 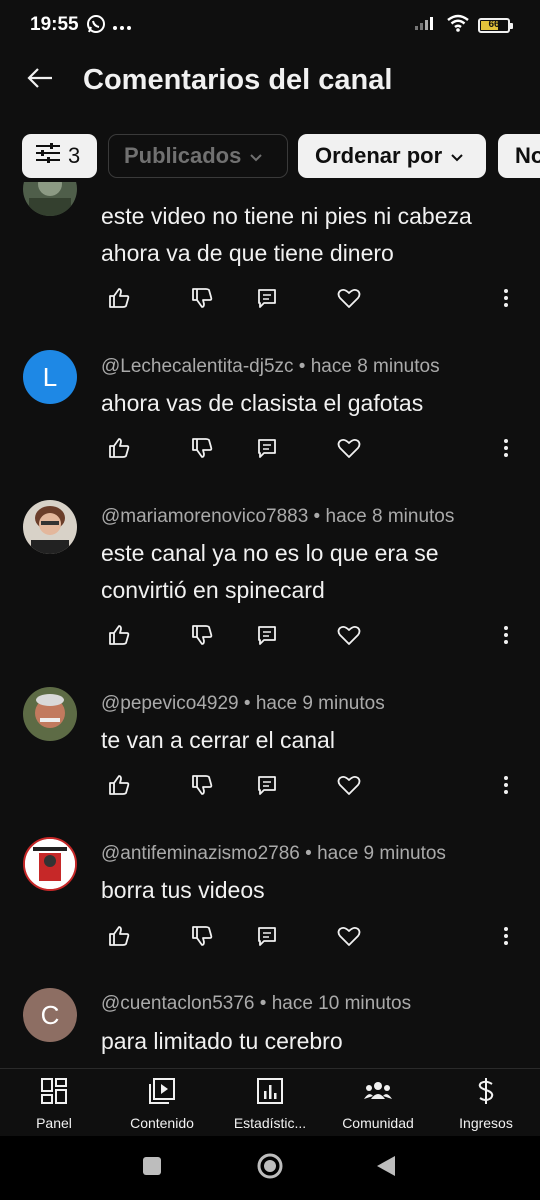 What do you see at coordinates (341, 1003) in the screenshot?
I see `comment-time: hace 10 minutos` at bounding box center [341, 1003].